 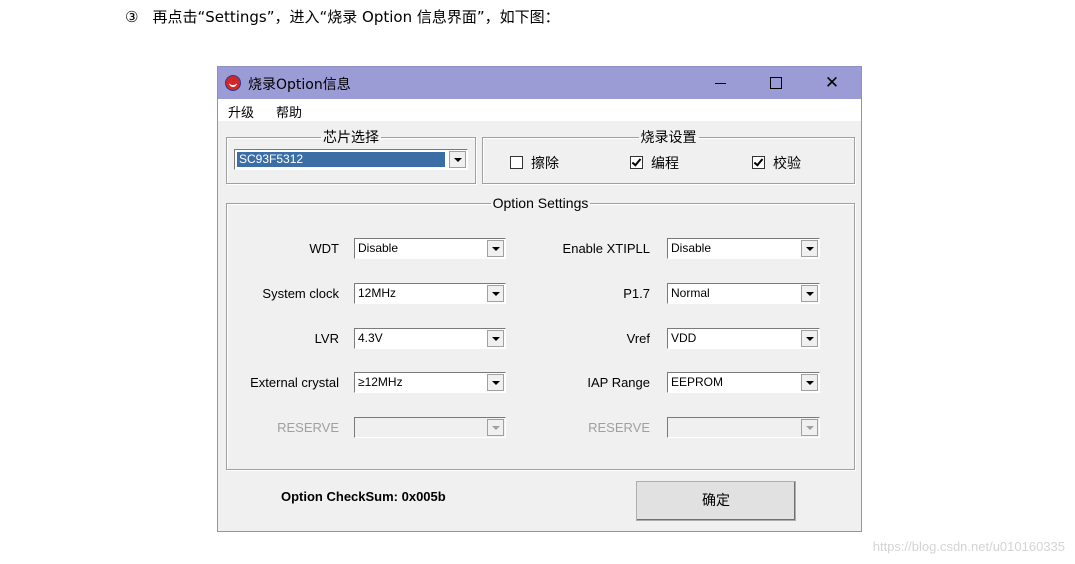 What do you see at coordinates (787, 164) in the screenshot?
I see `verify-label: 校验` at bounding box center [787, 164].